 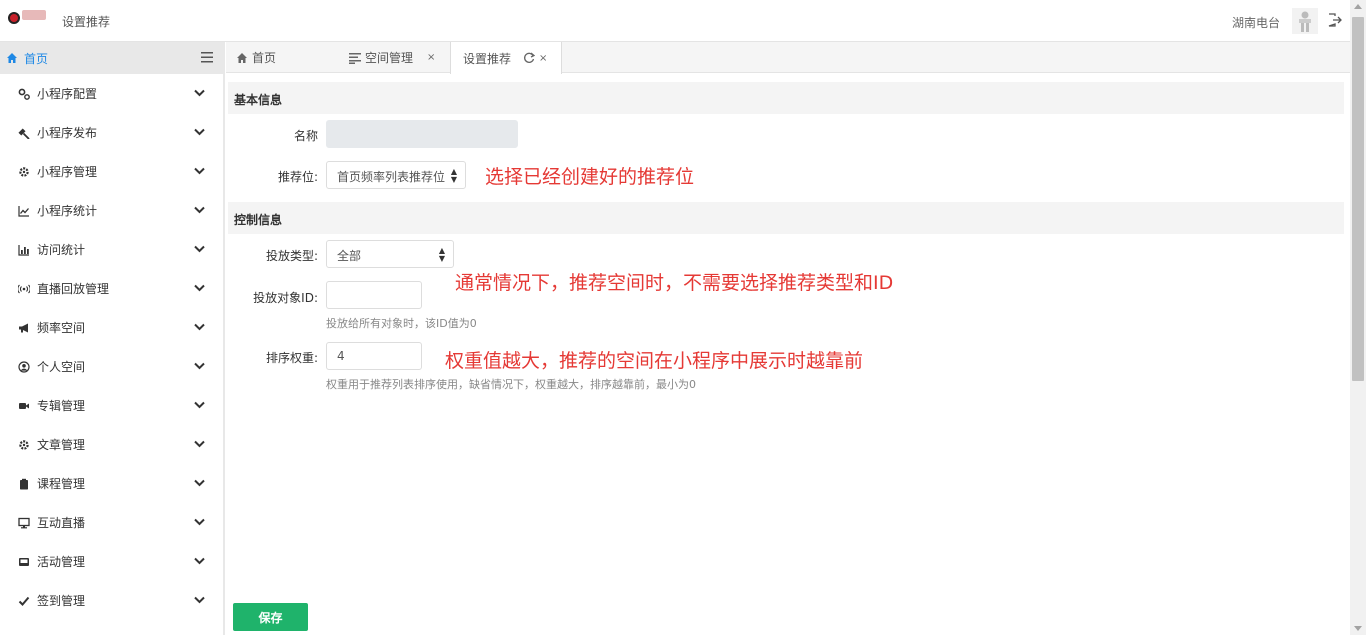 What do you see at coordinates (73, 289) in the screenshot?
I see `sidebar-item-label: 直播回放管理` at bounding box center [73, 289].